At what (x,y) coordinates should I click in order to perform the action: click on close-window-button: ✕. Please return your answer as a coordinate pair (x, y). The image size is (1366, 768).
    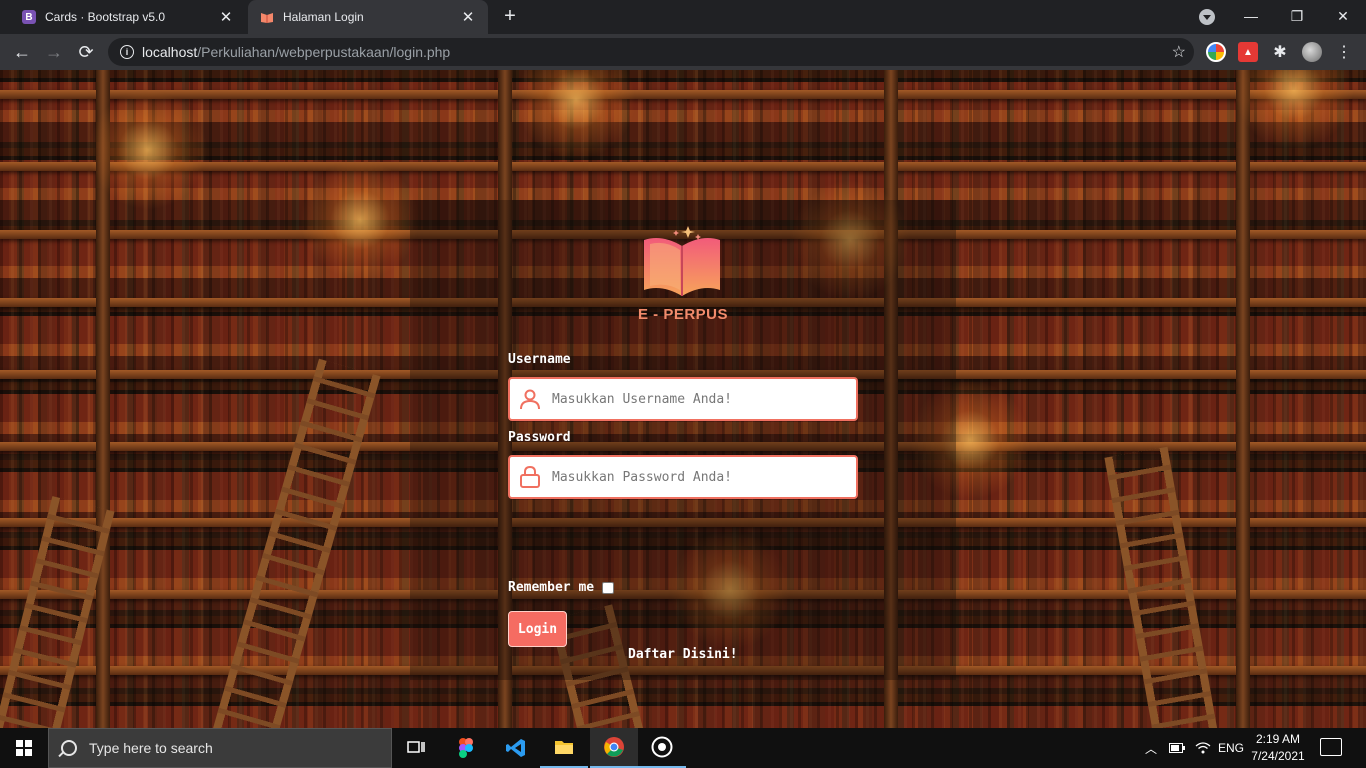
    Looking at the image, I should click on (1343, 16).